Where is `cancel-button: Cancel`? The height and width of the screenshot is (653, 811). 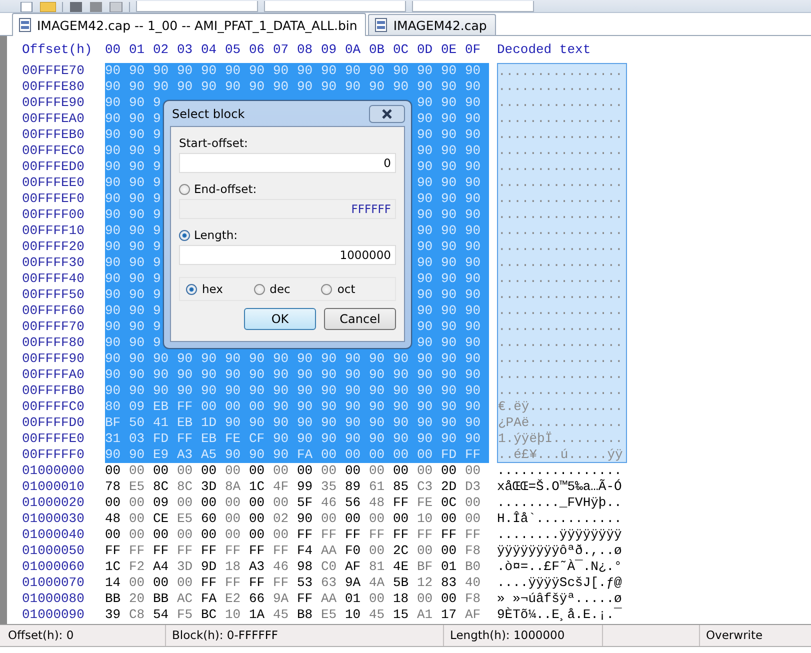 cancel-button: Cancel is located at coordinates (360, 319).